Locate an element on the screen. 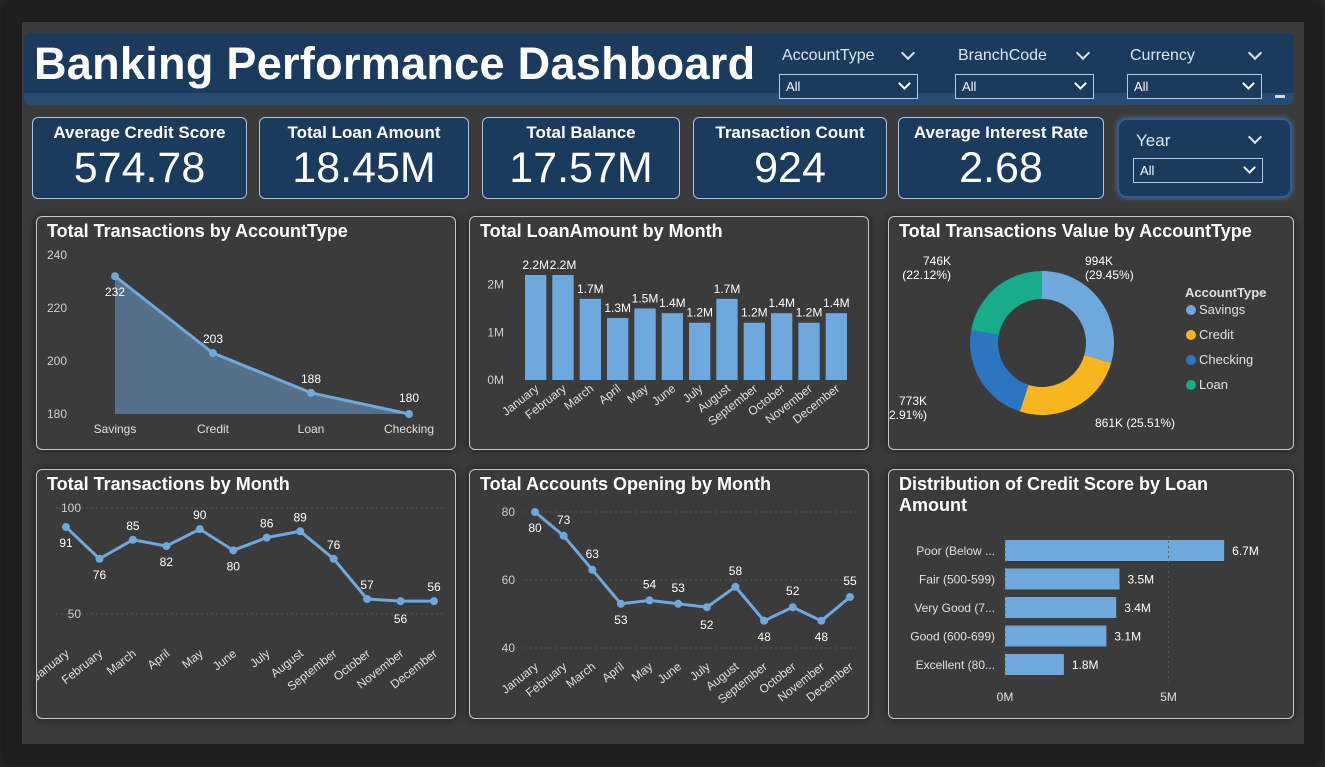 This screenshot has height=767, width=1325. kpi-label: Average Credit Score is located at coordinates (139, 132).